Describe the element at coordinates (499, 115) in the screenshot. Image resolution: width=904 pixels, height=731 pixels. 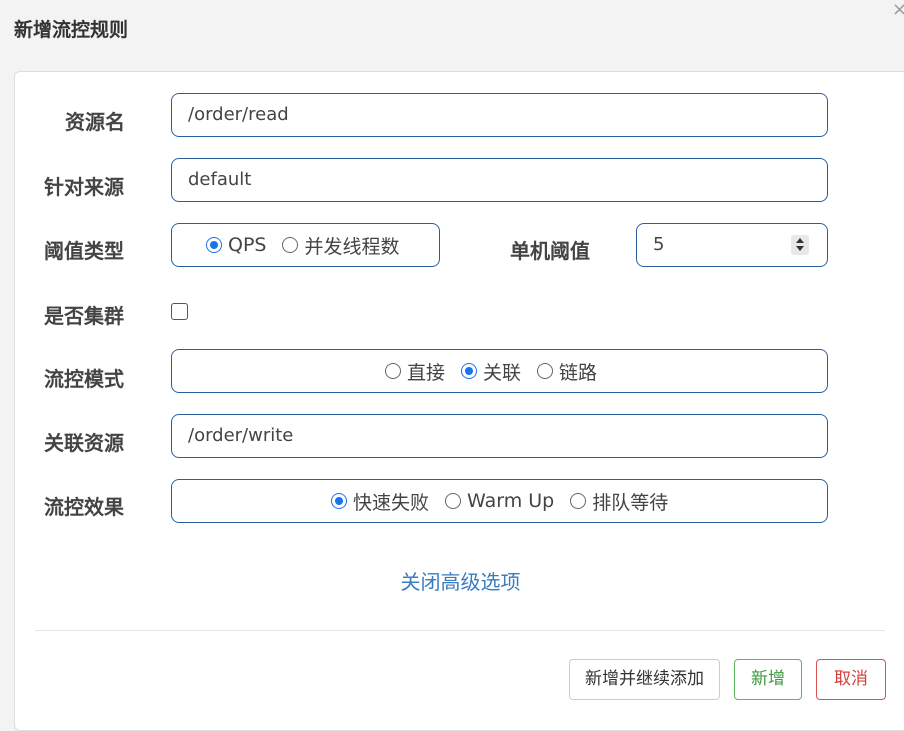
I see `resource-name-input: /order/read` at that location.